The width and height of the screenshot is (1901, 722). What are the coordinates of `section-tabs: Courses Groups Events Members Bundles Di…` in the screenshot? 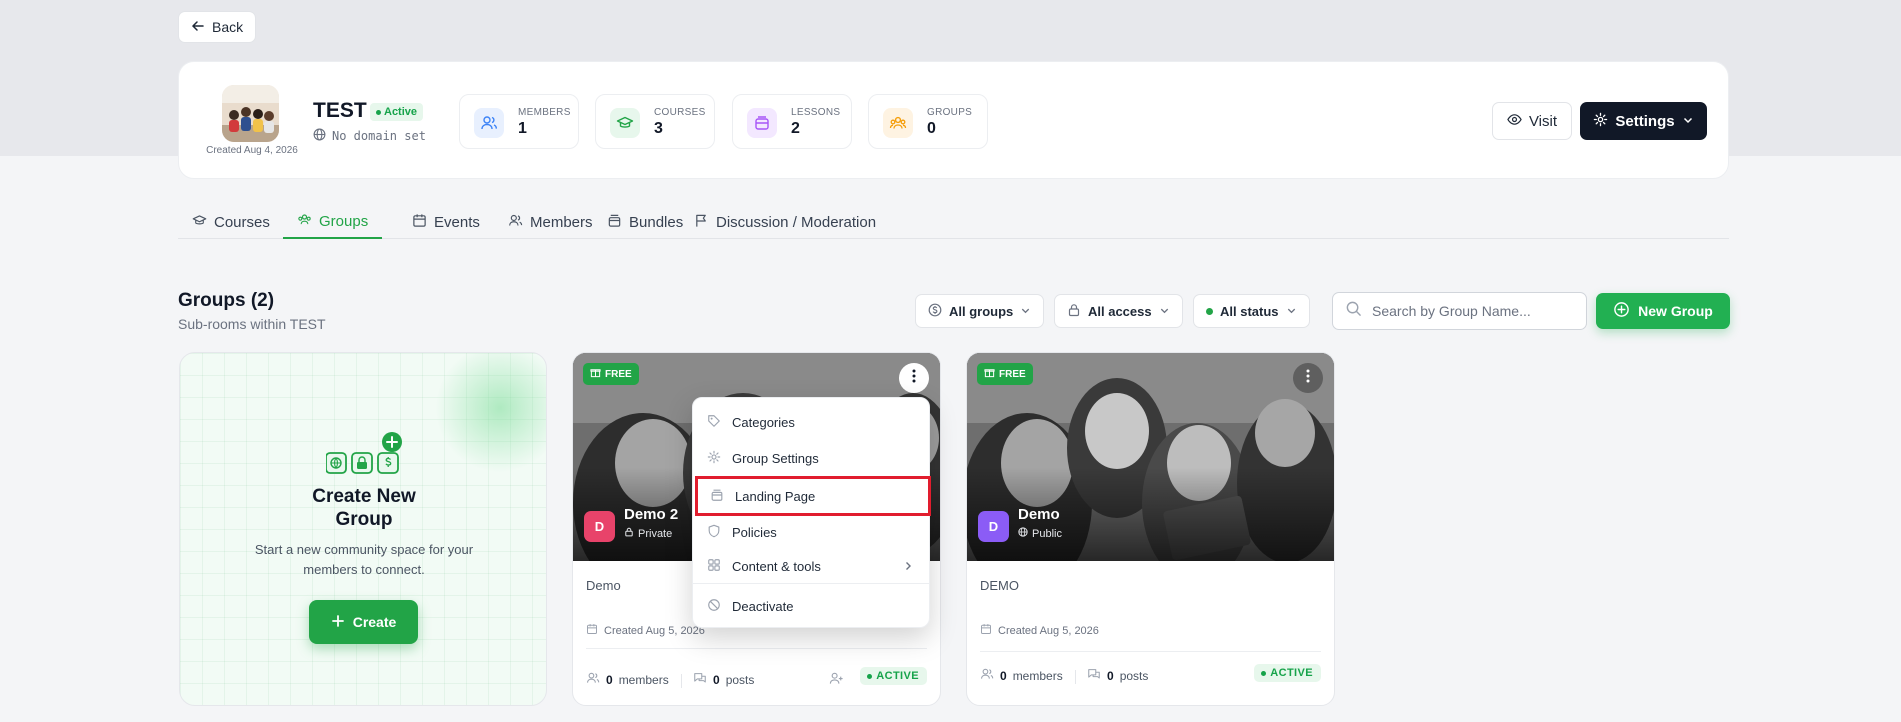 It's located at (953, 222).